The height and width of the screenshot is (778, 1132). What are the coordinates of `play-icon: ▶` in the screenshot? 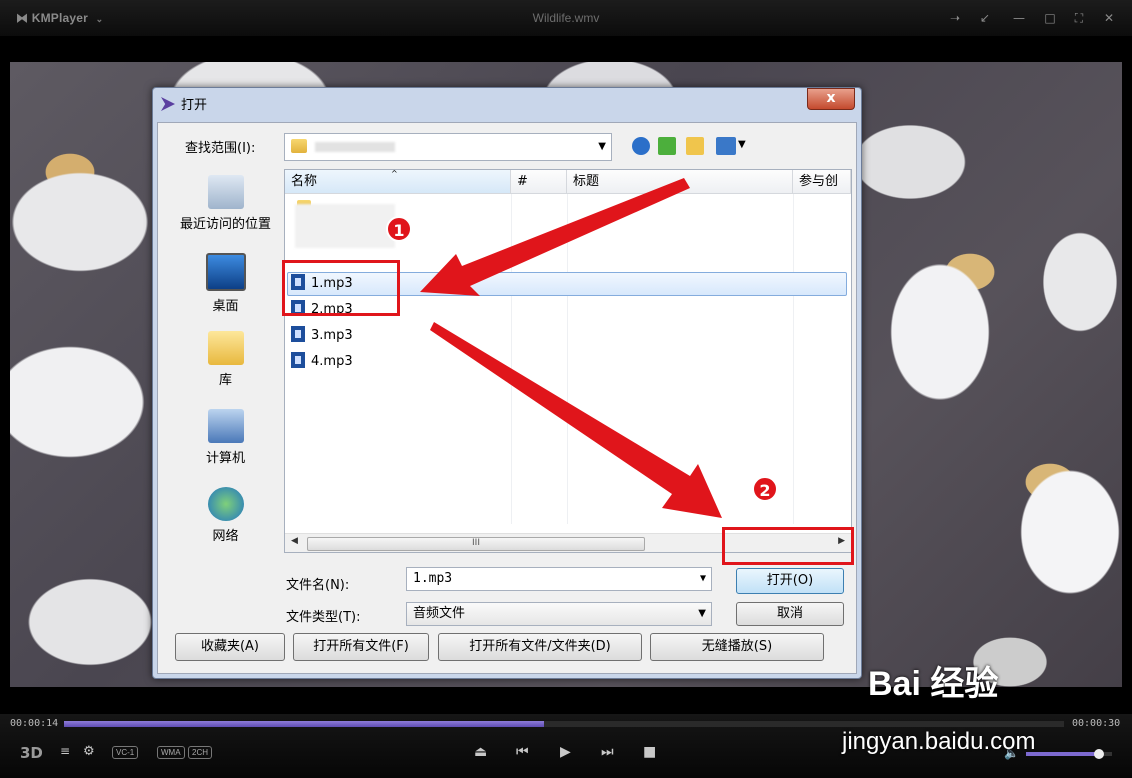 It's located at (565, 752).